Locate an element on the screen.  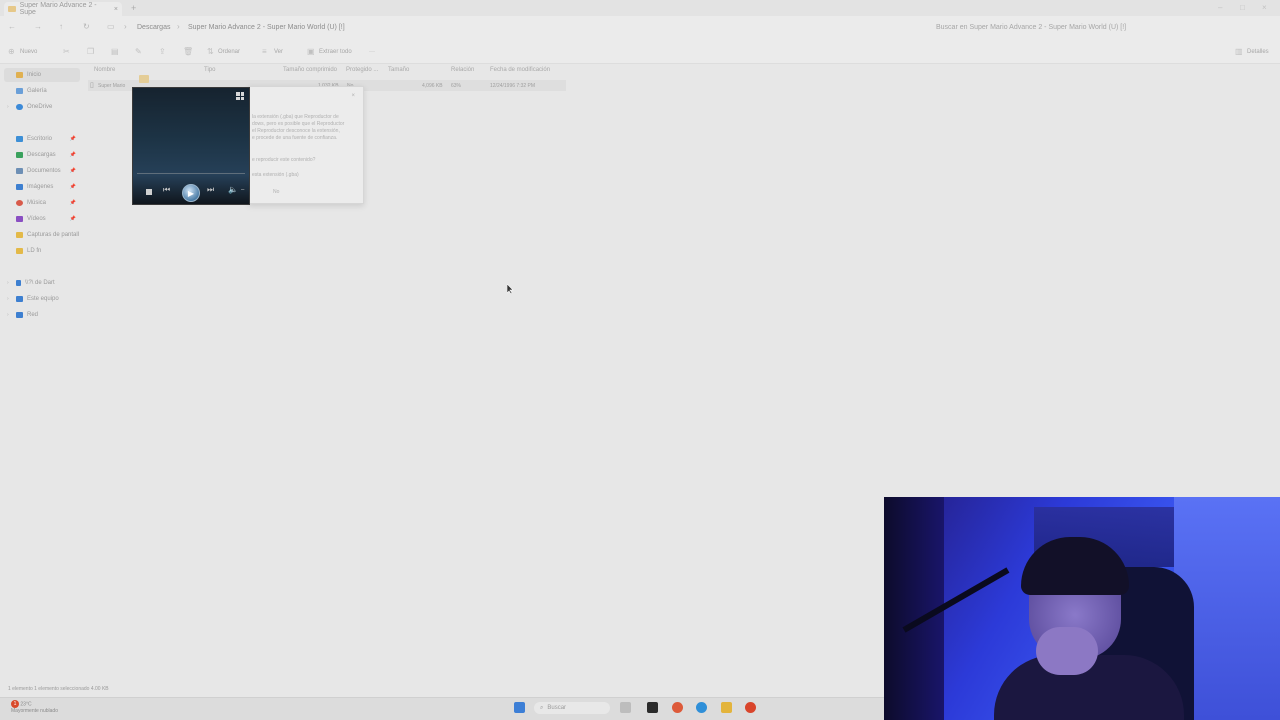
drive-icon is located at coordinates (18, 283).